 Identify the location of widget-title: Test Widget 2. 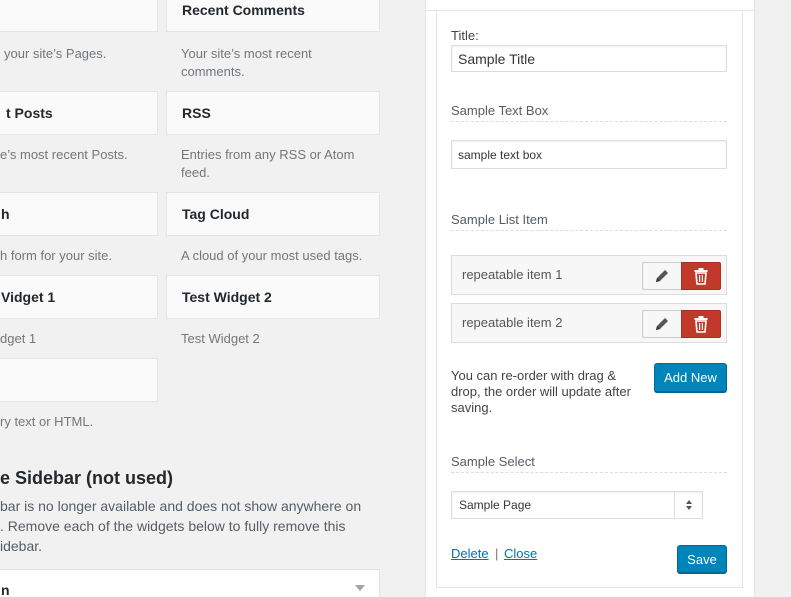
(227, 297).